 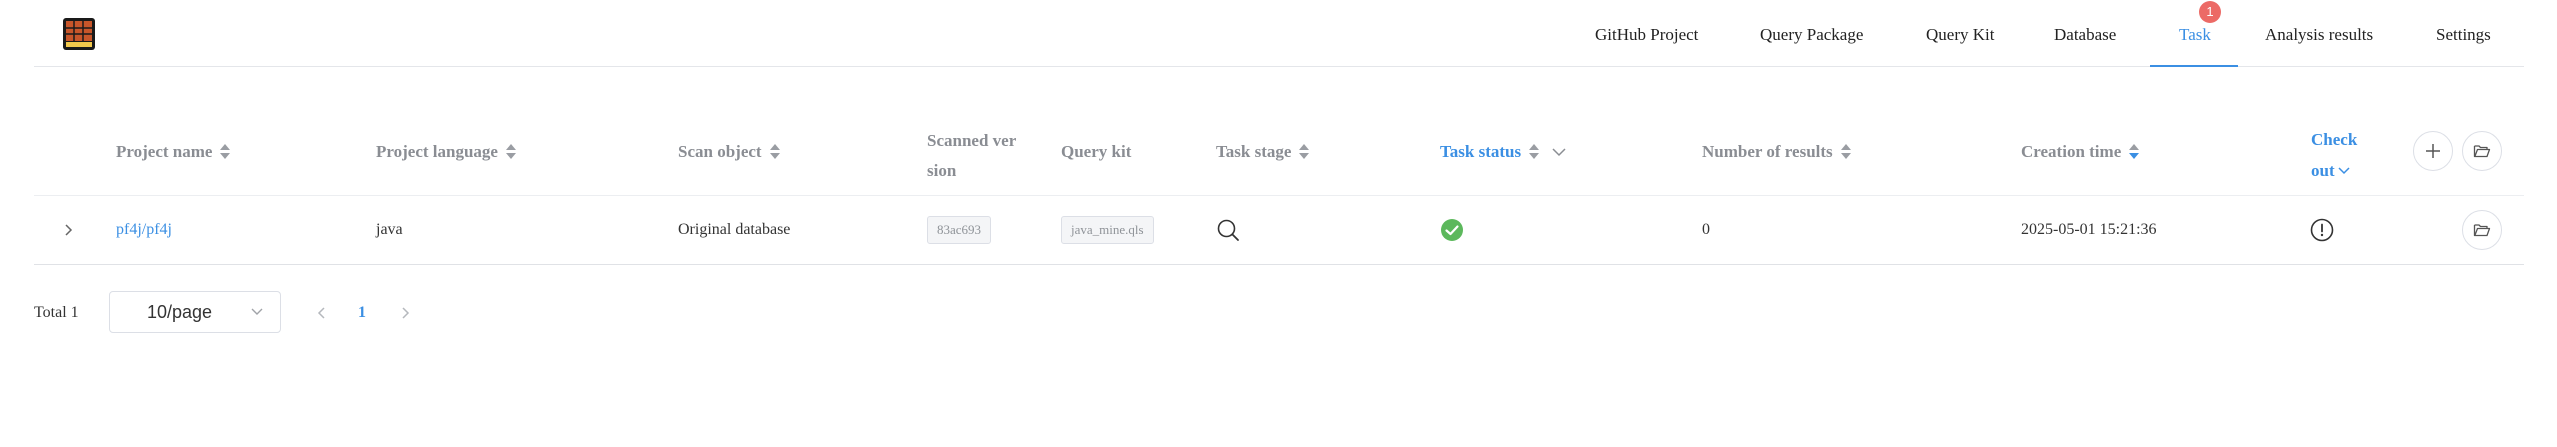 I want to click on column-label-line-2: sion, so click(x=942, y=170).